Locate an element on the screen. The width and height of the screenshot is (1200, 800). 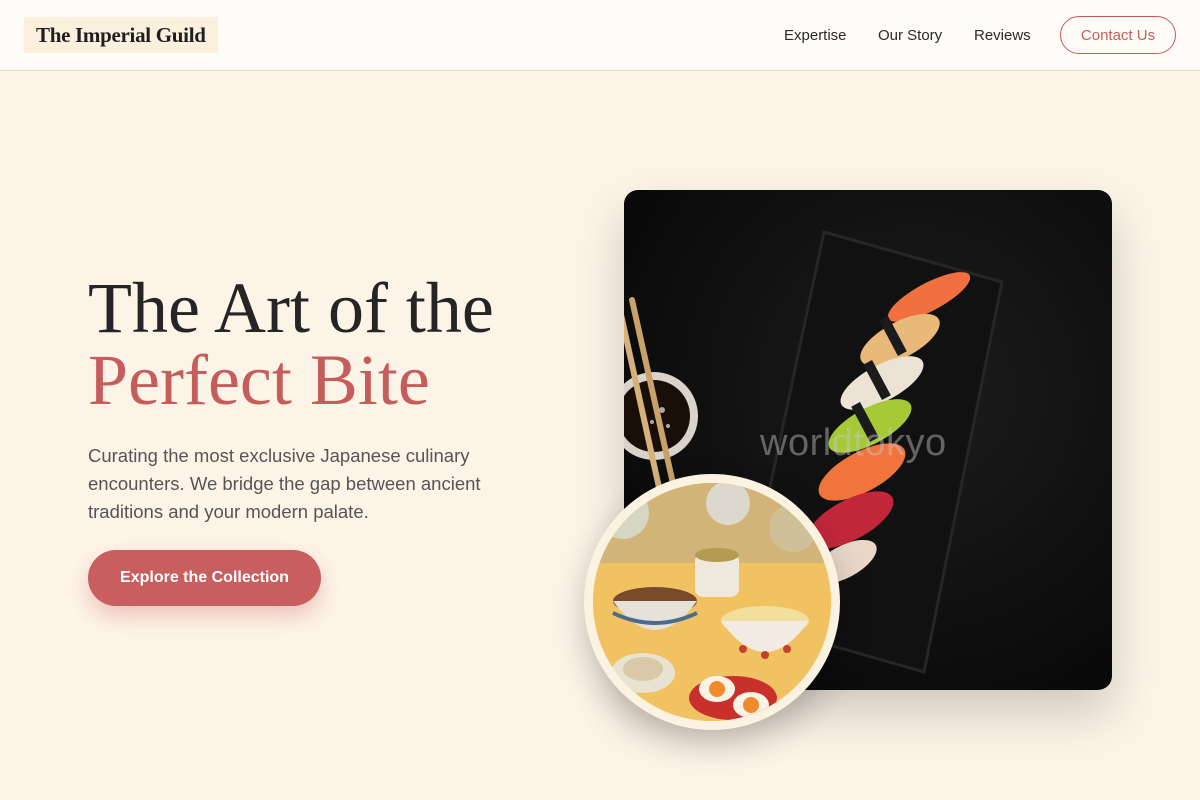
nav-link-reviews: Reviews is located at coordinates (1002, 35).